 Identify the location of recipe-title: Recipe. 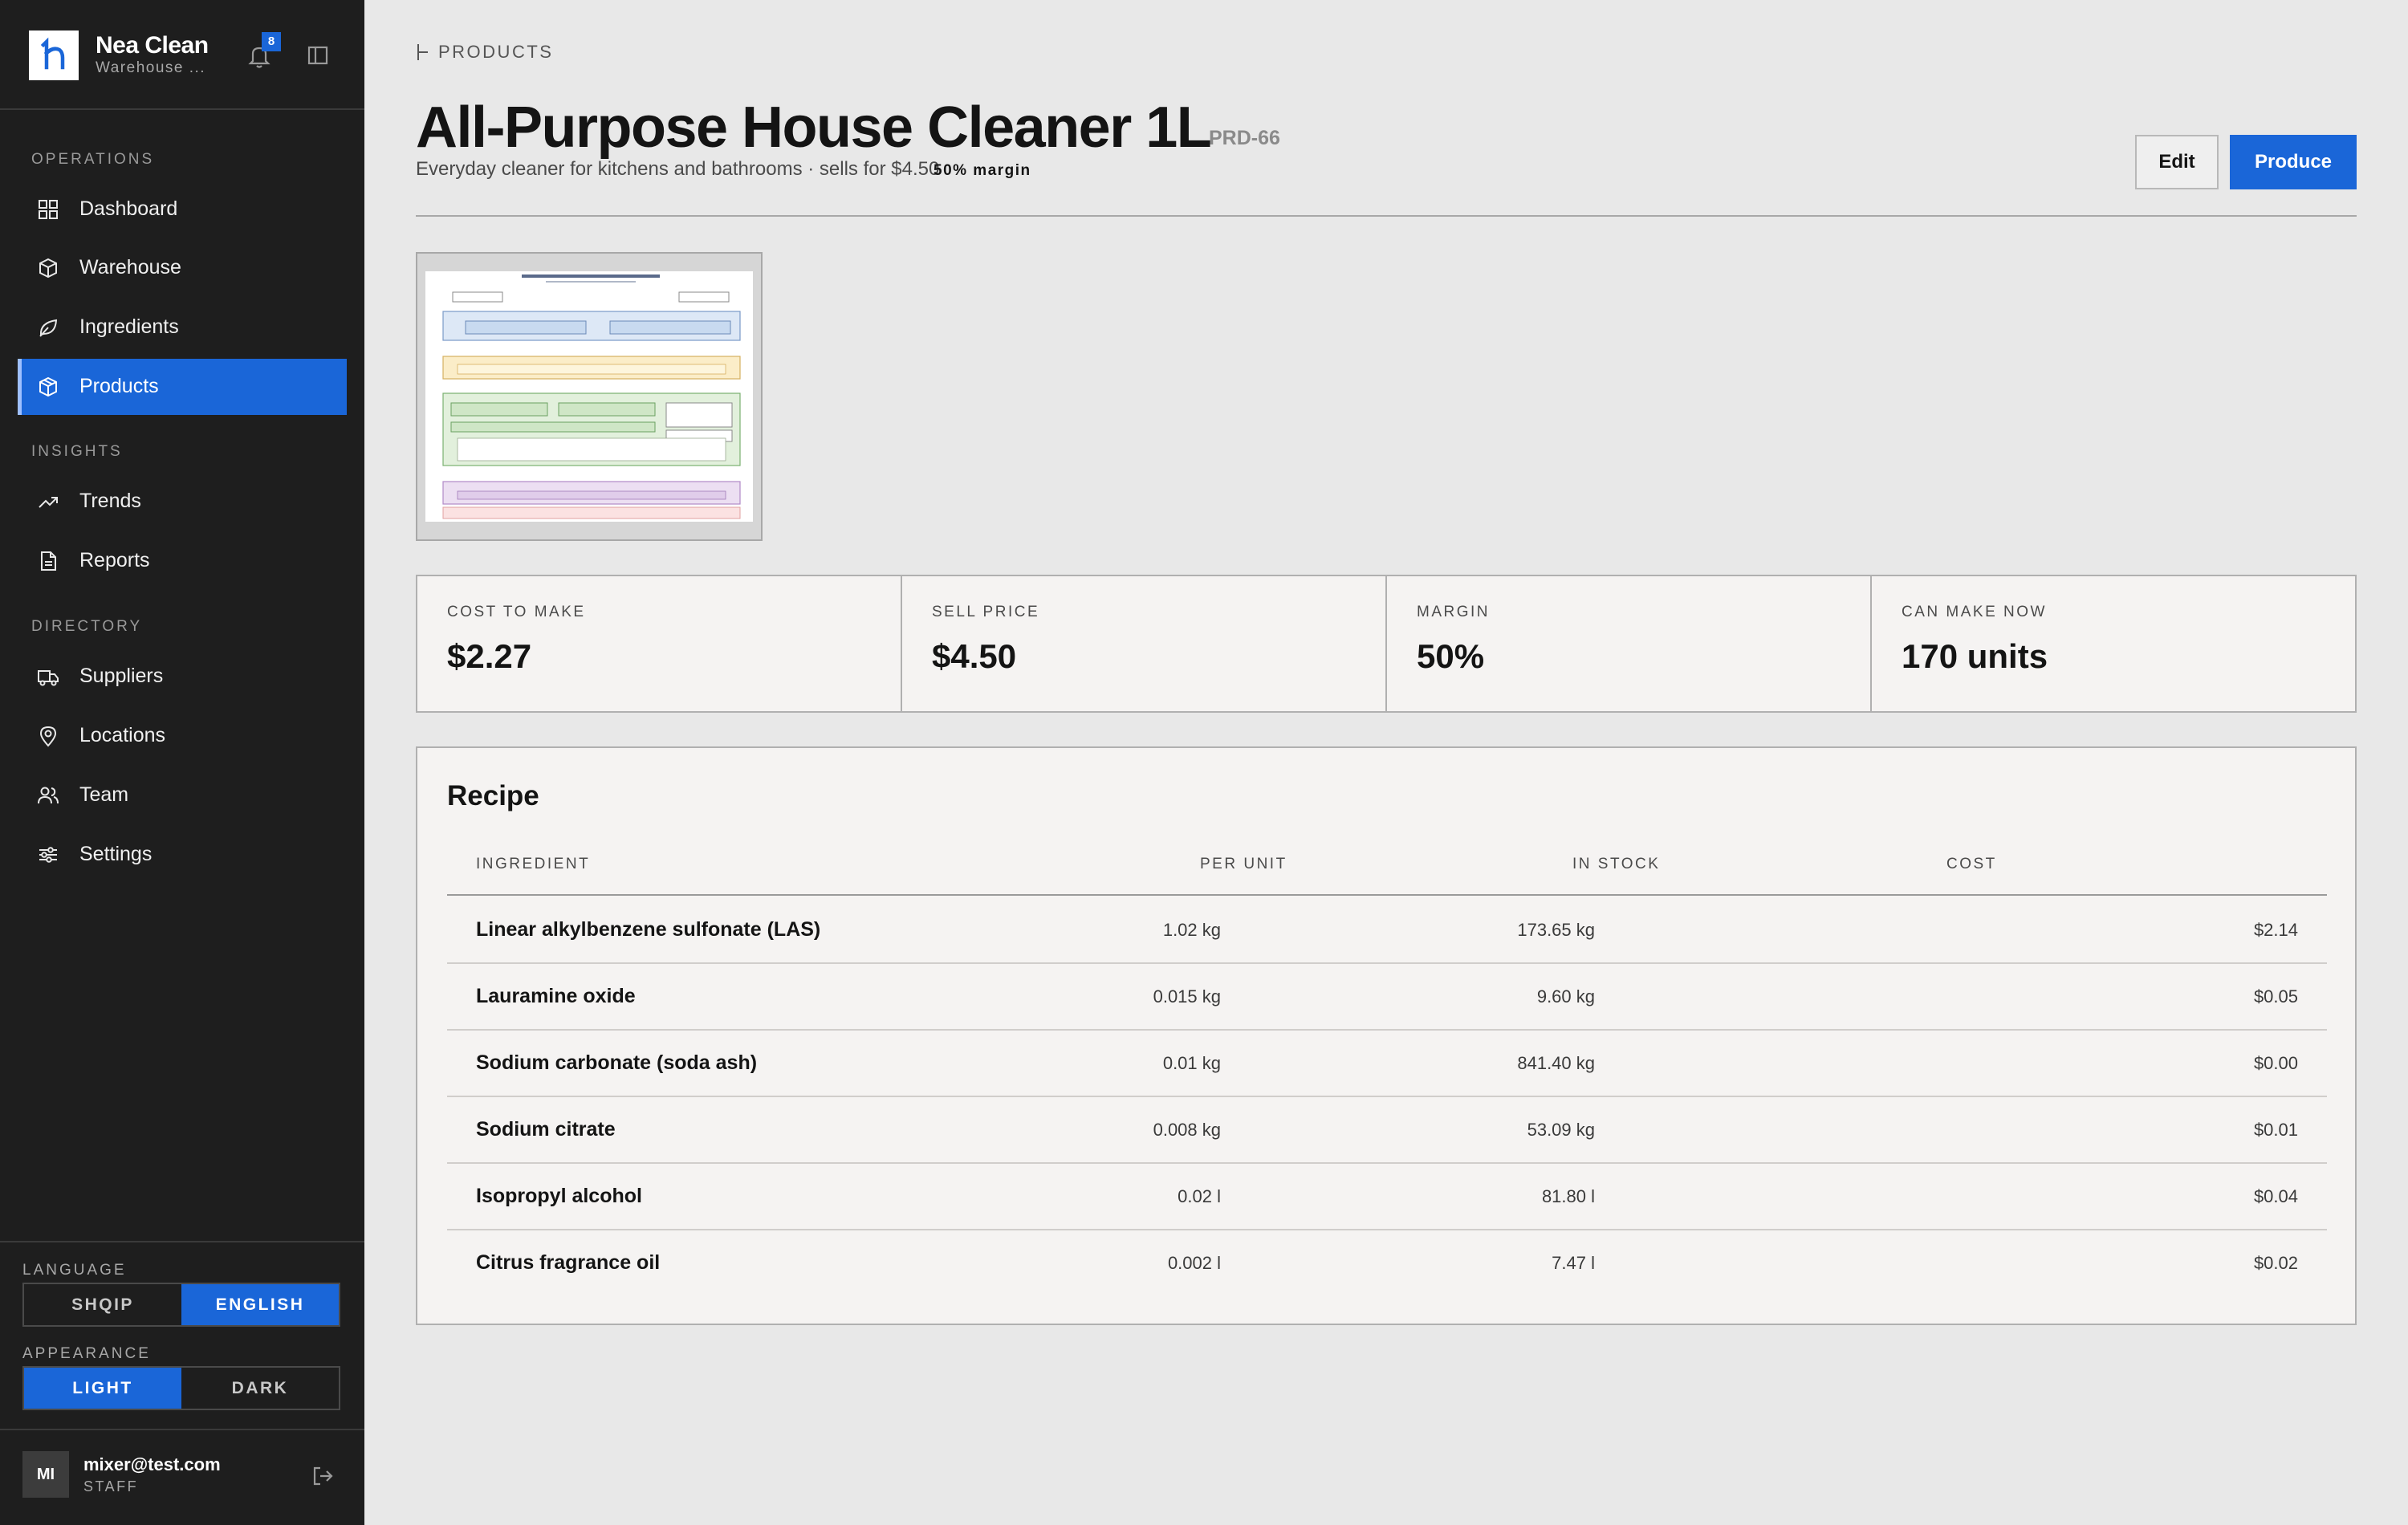
(493, 796).